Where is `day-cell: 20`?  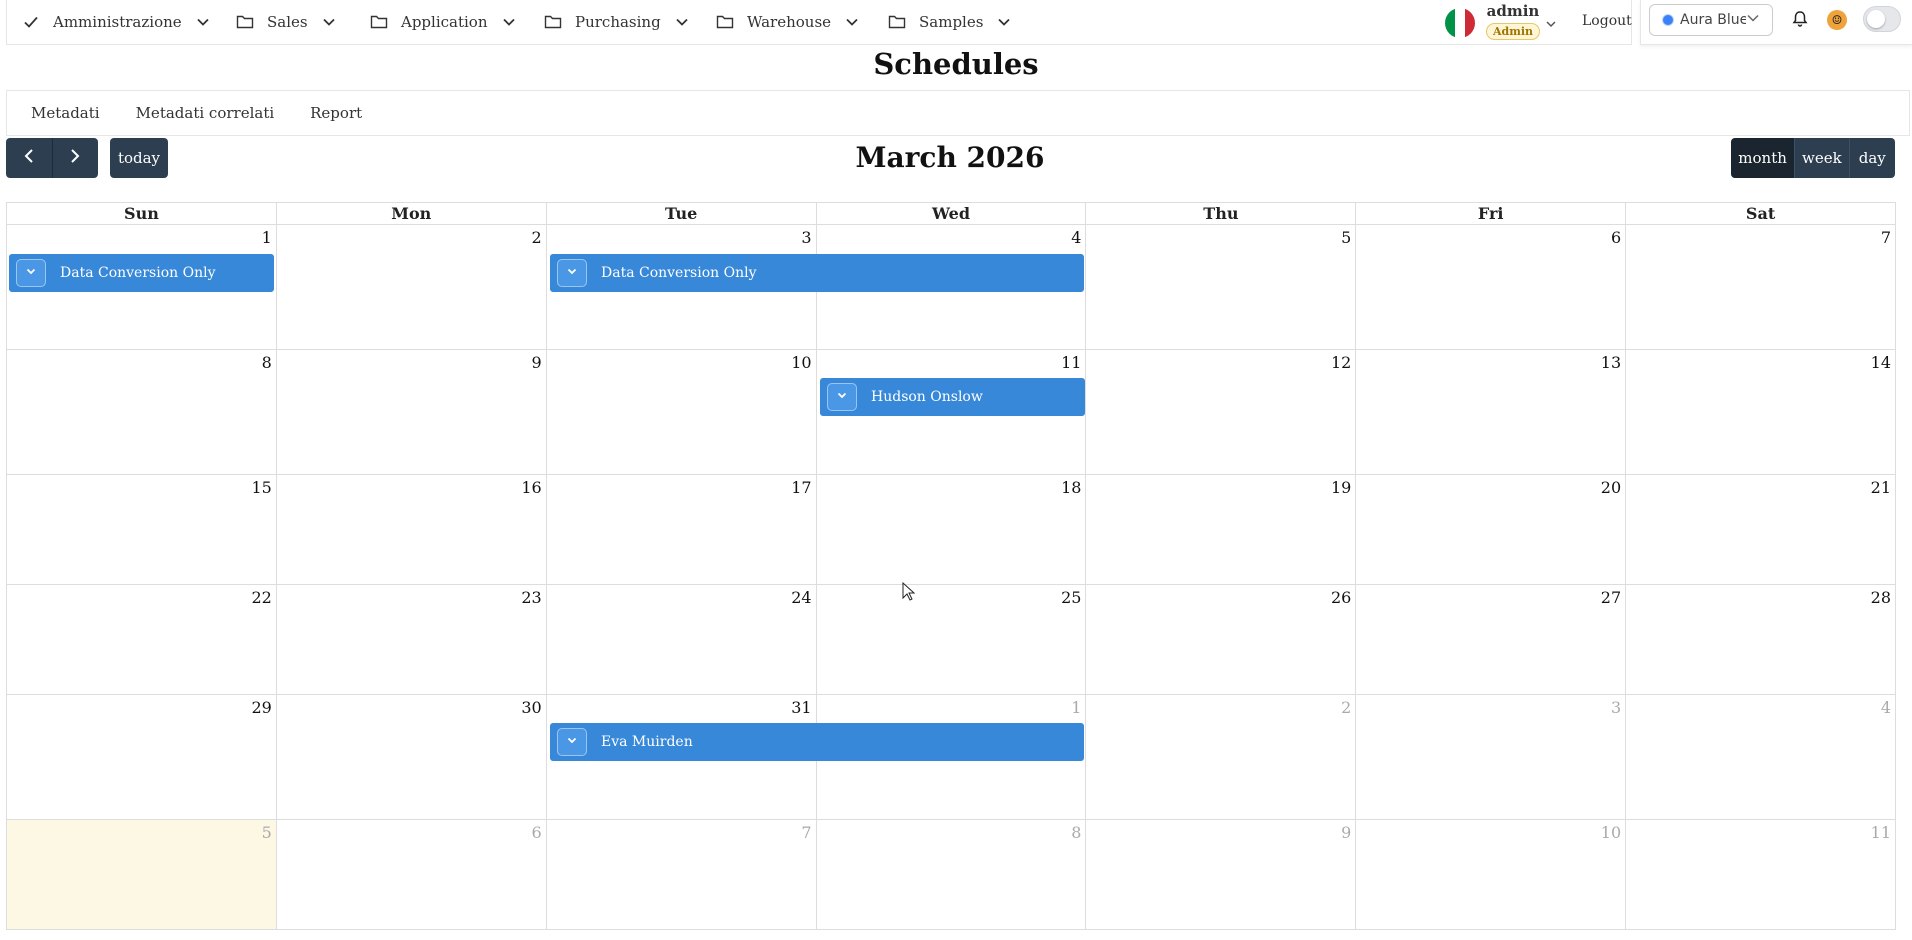 day-cell: 20 is located at coordinates (1491, 530).